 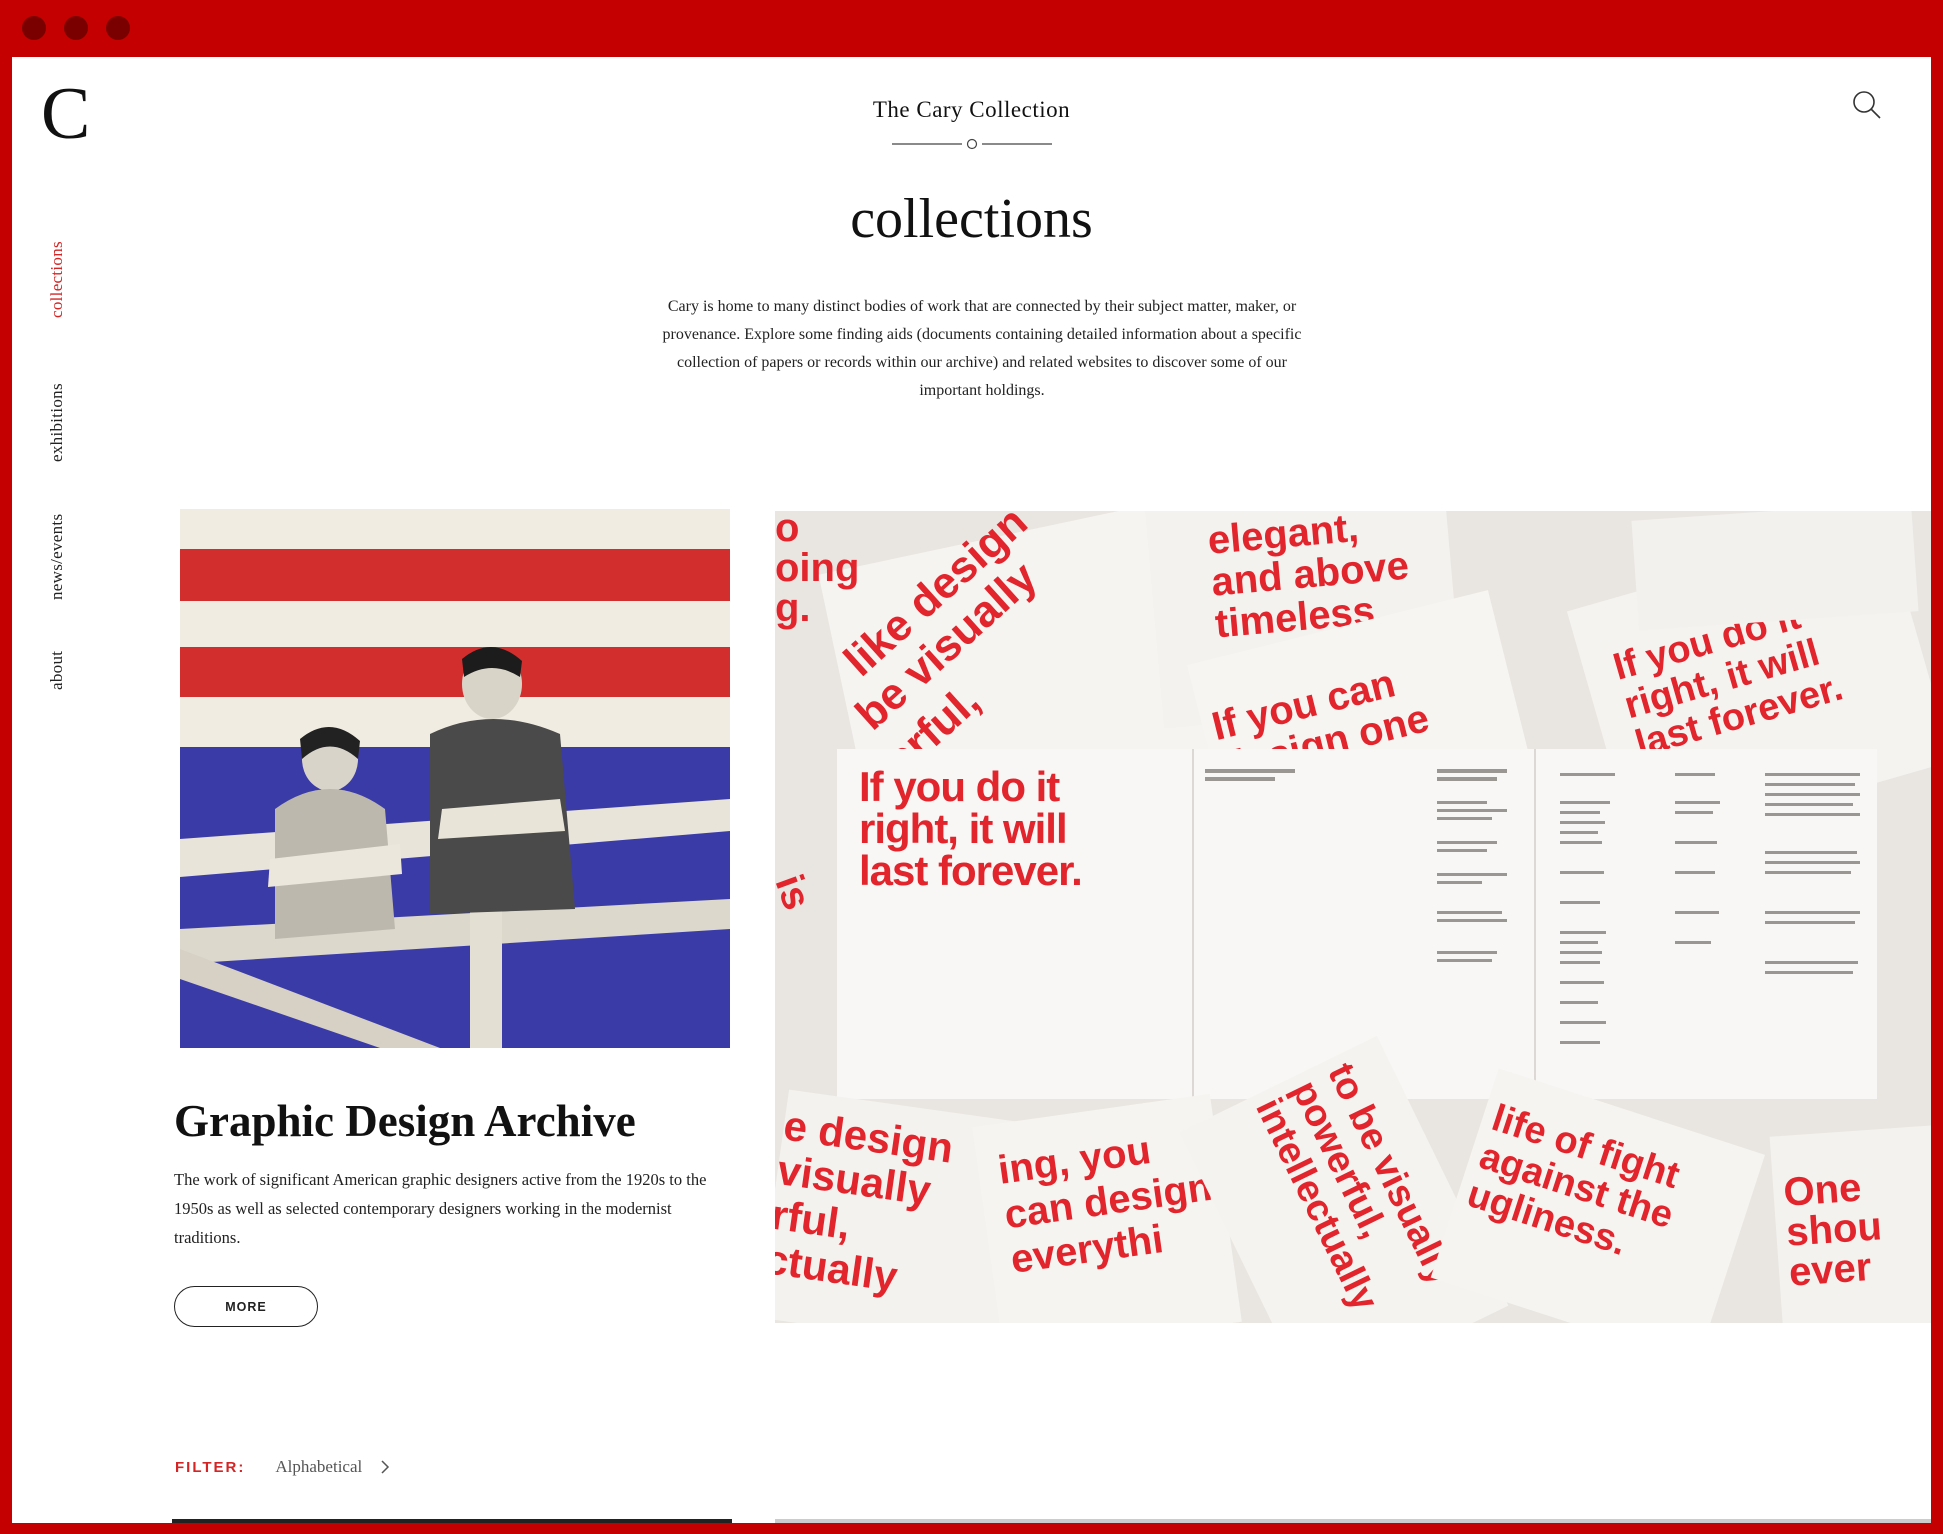 I want to click on flag-poster-illustration, so click(x=455, y=778).